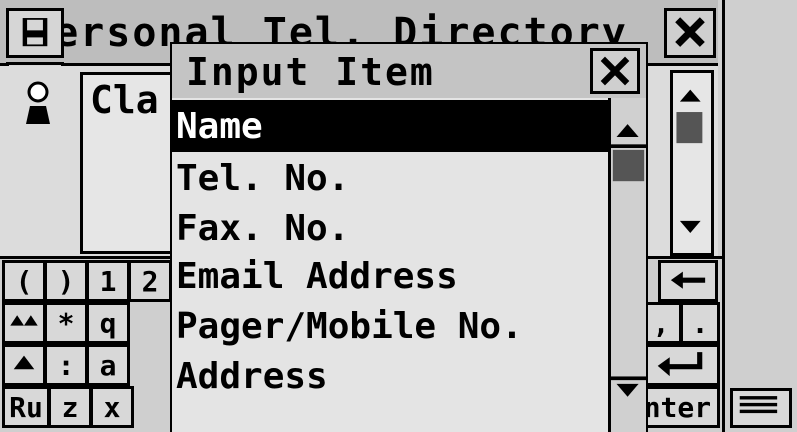 The height and width of the screenshot is (432, 797). What do you see at coordinates (70, 407) in the screenshot?
I see `key: z` at bounding box center [70, 407].